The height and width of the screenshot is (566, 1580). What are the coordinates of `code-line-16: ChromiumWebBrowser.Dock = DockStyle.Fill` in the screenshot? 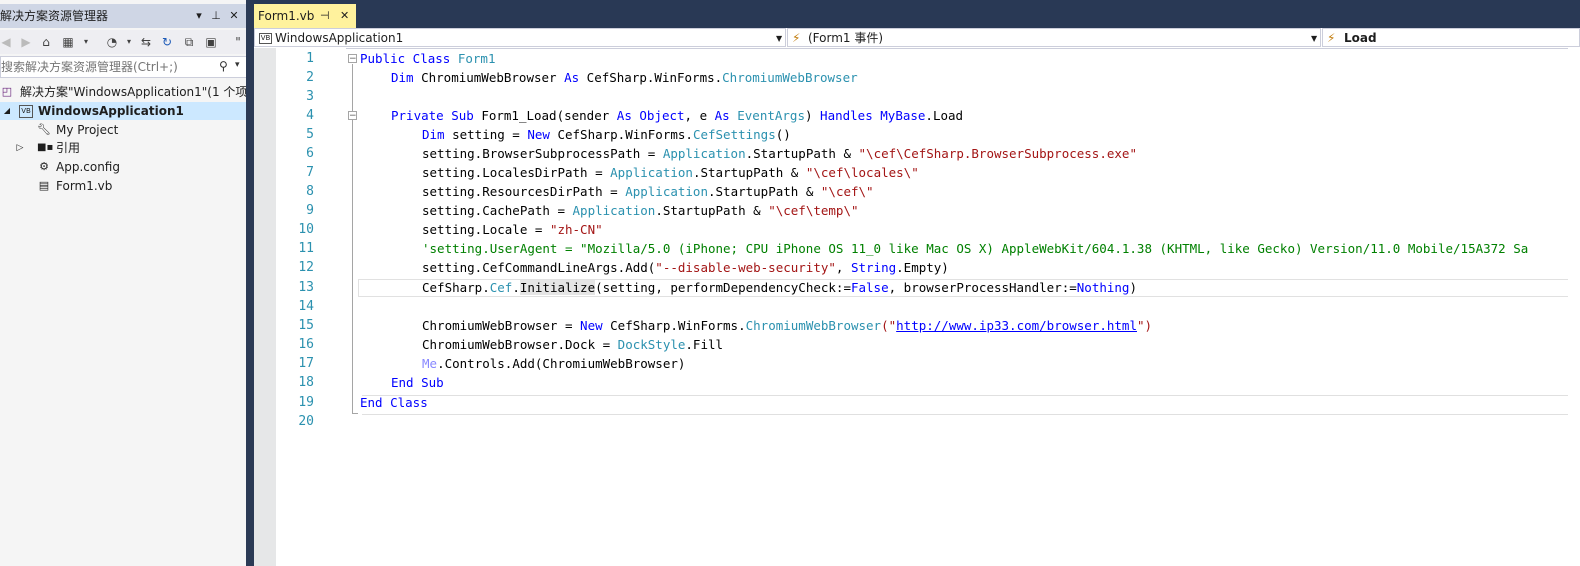 It's located at (572, 344).